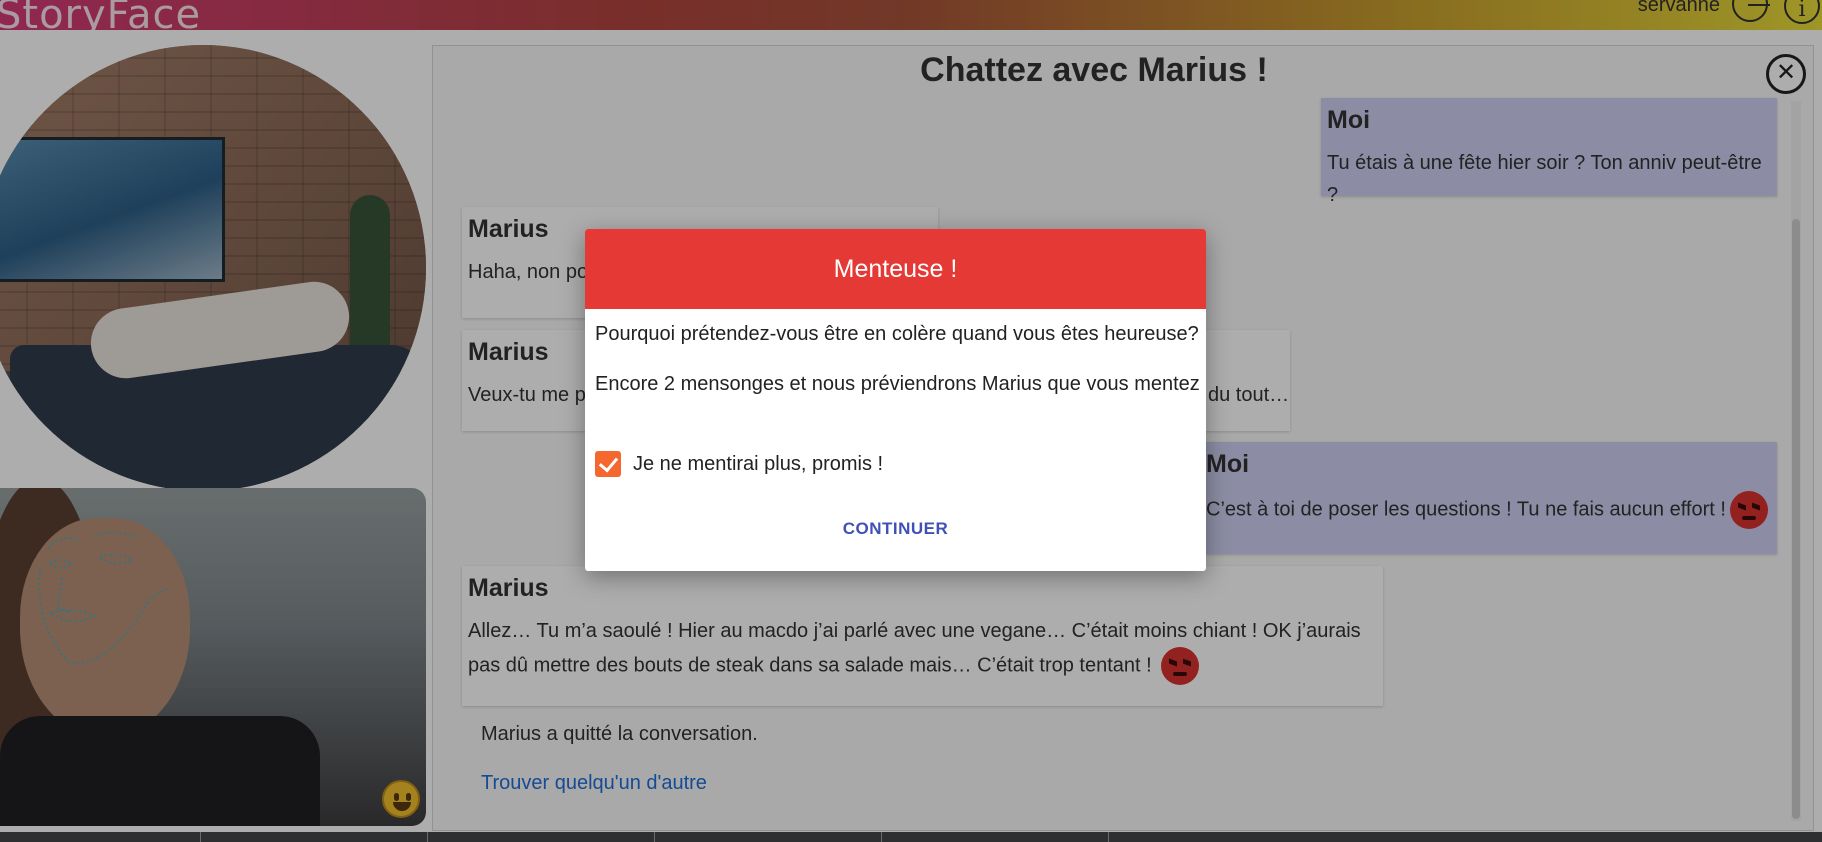 Image resolution: width=1822 pixels, height=842 pixels. Describe the element at coordinates (895, 529) in the screenshot. I see `continue-button: CONTINUER` at that location.